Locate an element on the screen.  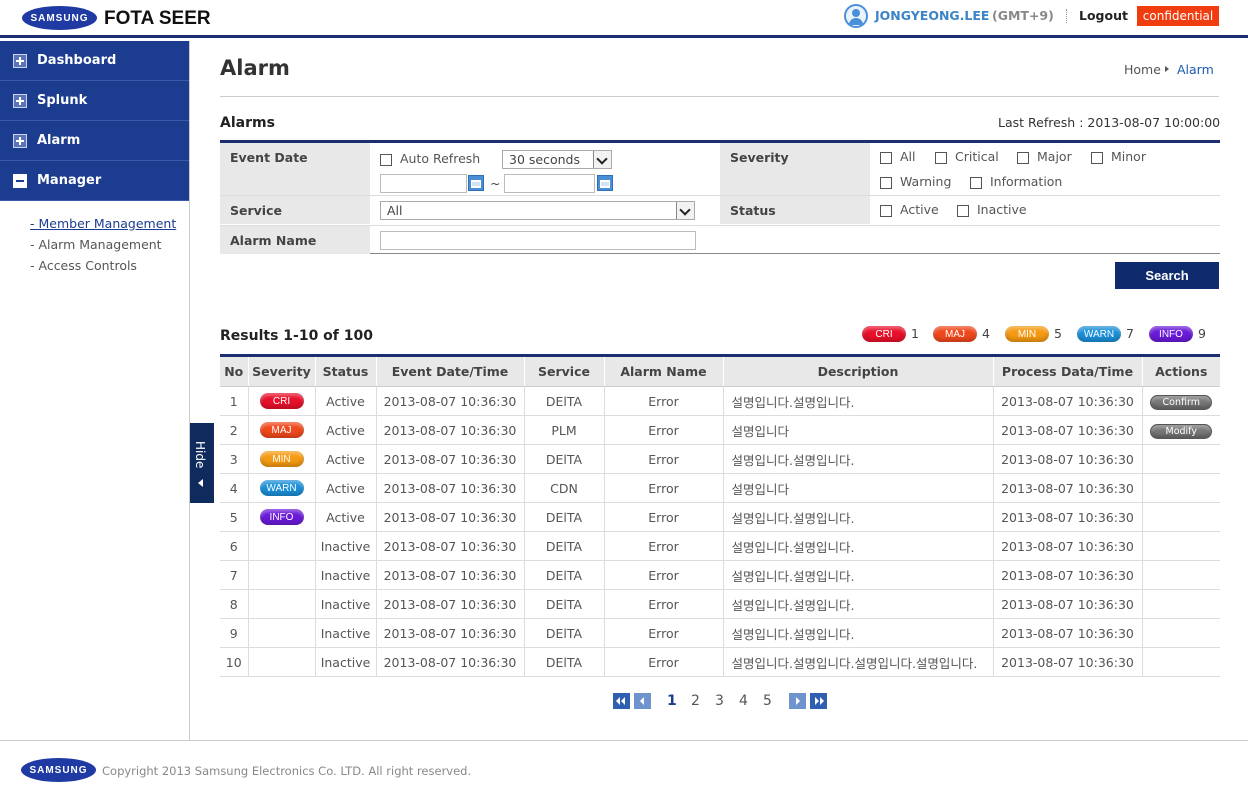
subnav-access-controls: - Access Controls is located at coordinates (94, 265).